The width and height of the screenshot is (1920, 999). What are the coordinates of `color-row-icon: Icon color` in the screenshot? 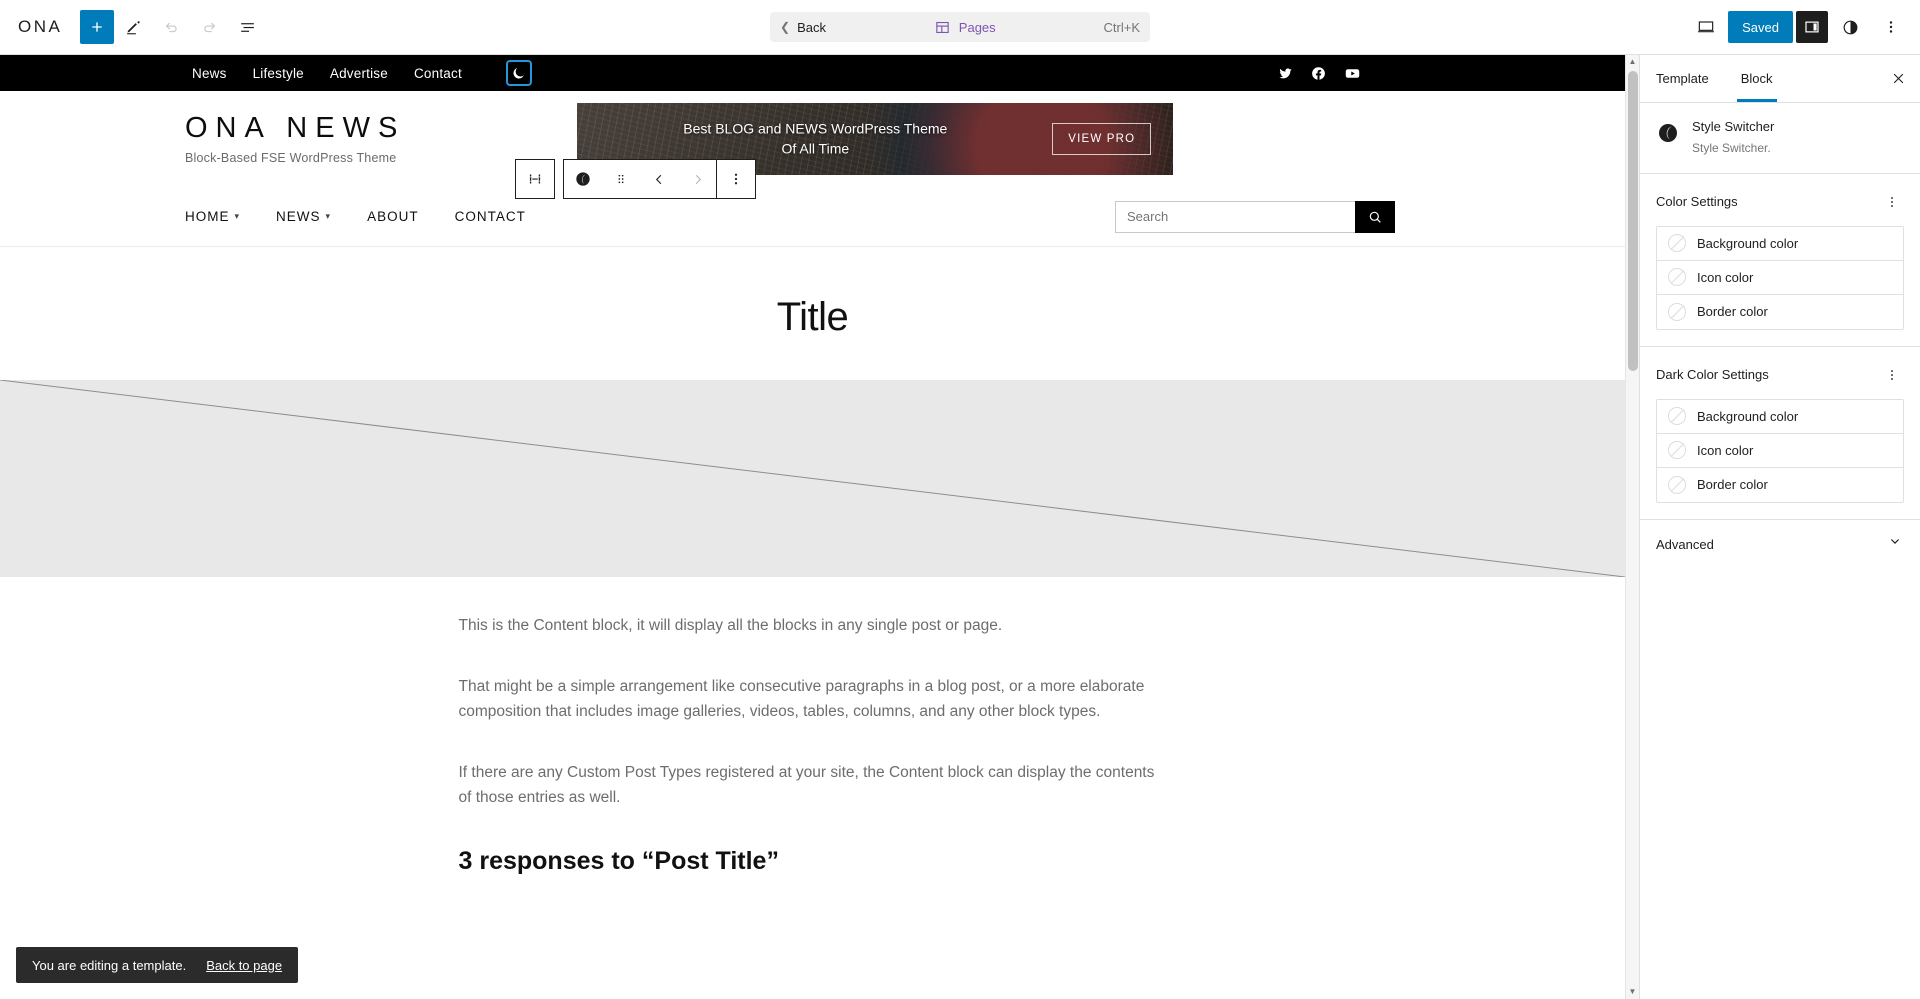 It's located at (1780, 277).